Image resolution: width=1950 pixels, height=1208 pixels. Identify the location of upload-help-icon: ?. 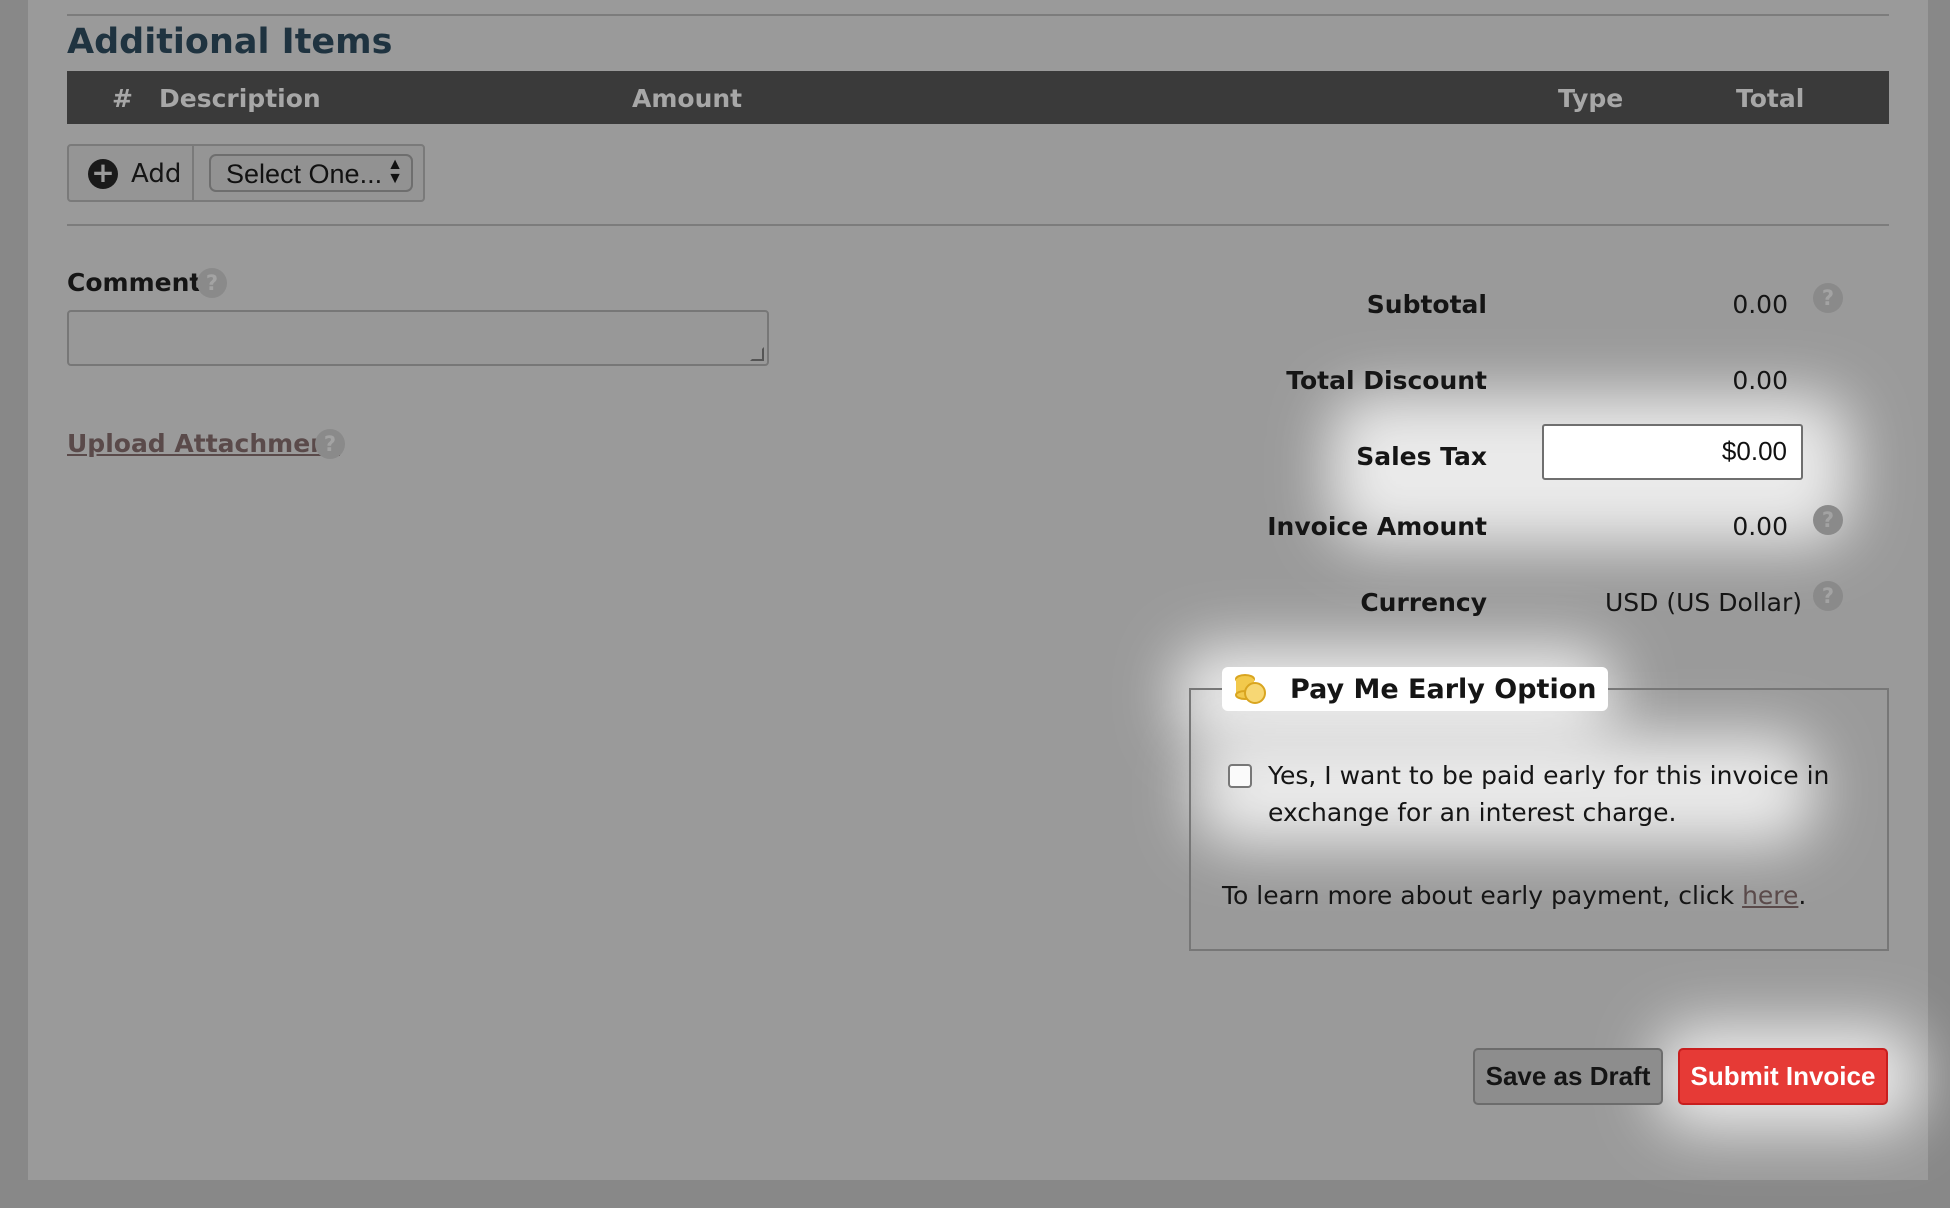
(330, 444).